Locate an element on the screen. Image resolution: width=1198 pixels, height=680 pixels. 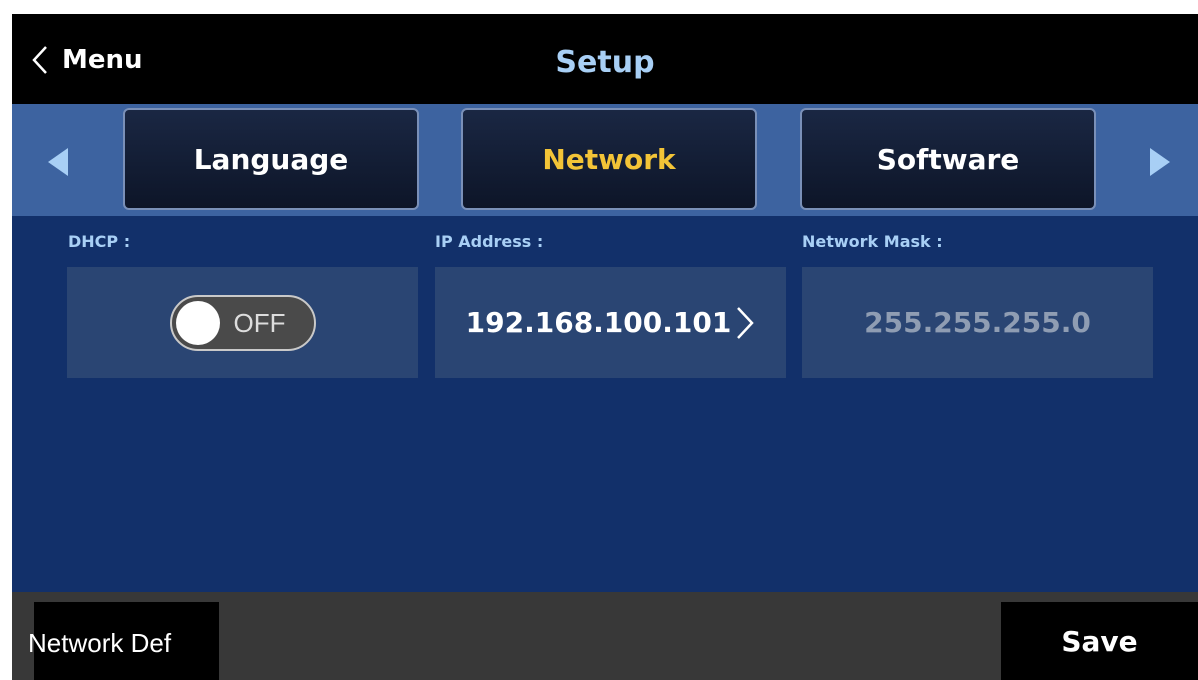
ip-address-label: IP Address : is located at coordinates (489, 241).